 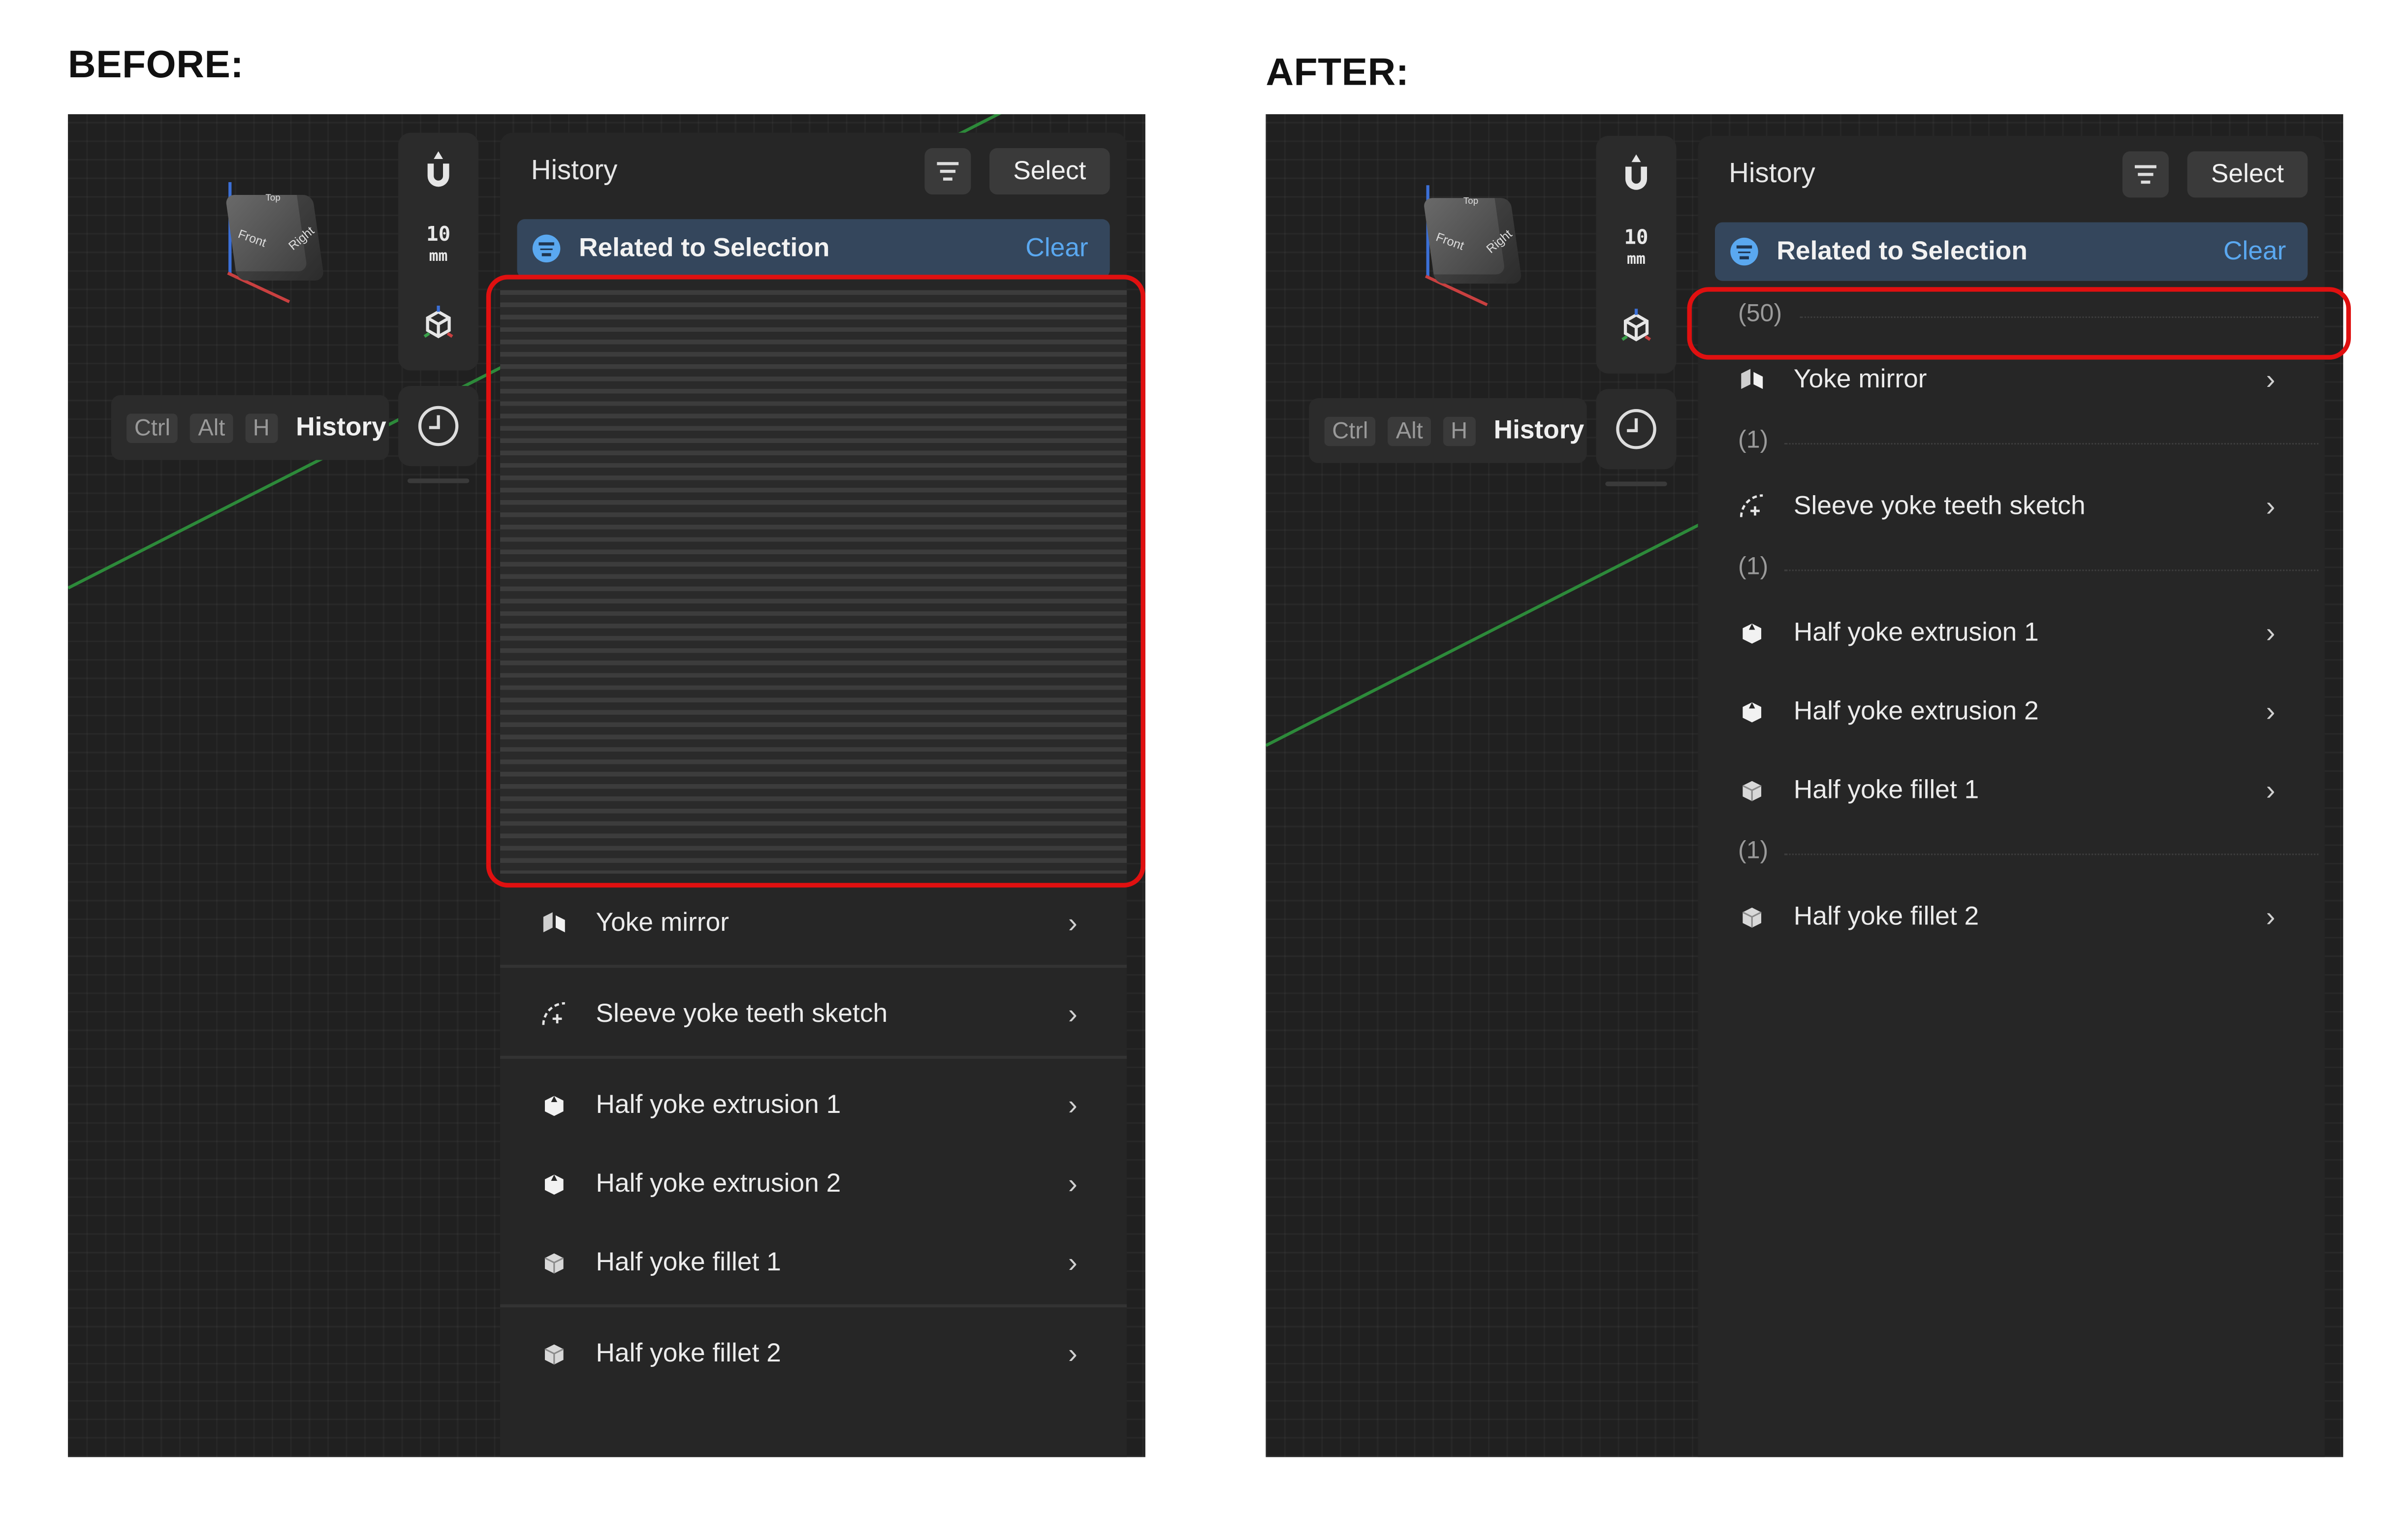 I want to click on viewport-toolbar: 10 mm, so click(x=1636, y=254).